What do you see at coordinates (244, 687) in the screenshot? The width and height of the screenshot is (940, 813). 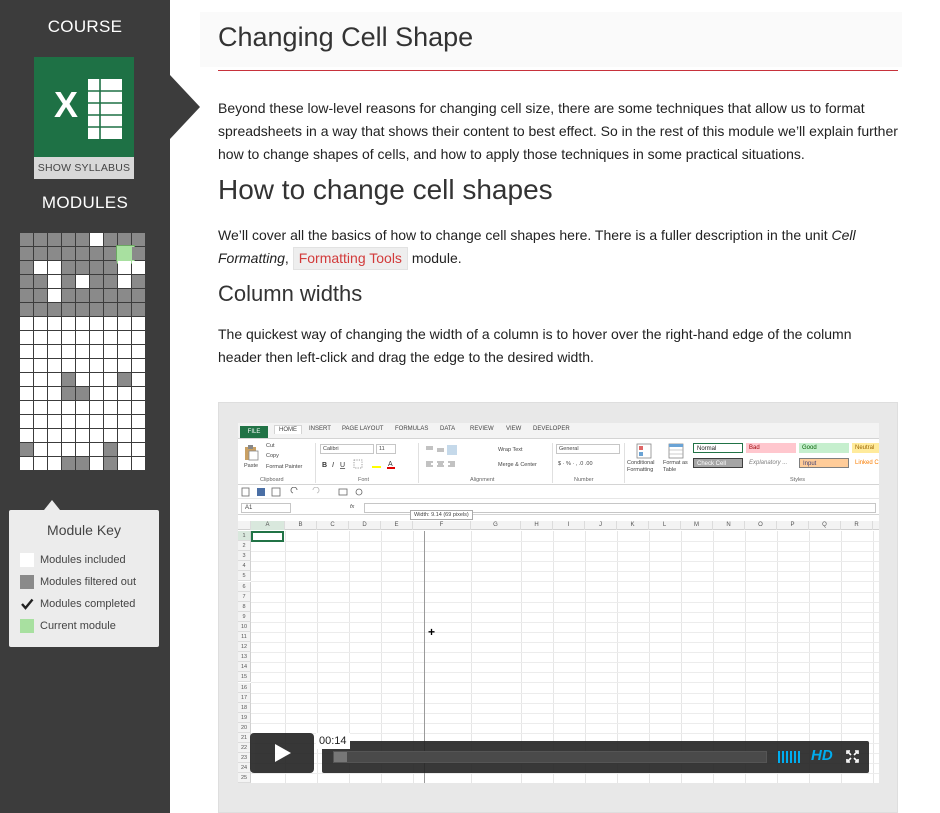 I see `row-header: 16` at bounding box center [244, 687].